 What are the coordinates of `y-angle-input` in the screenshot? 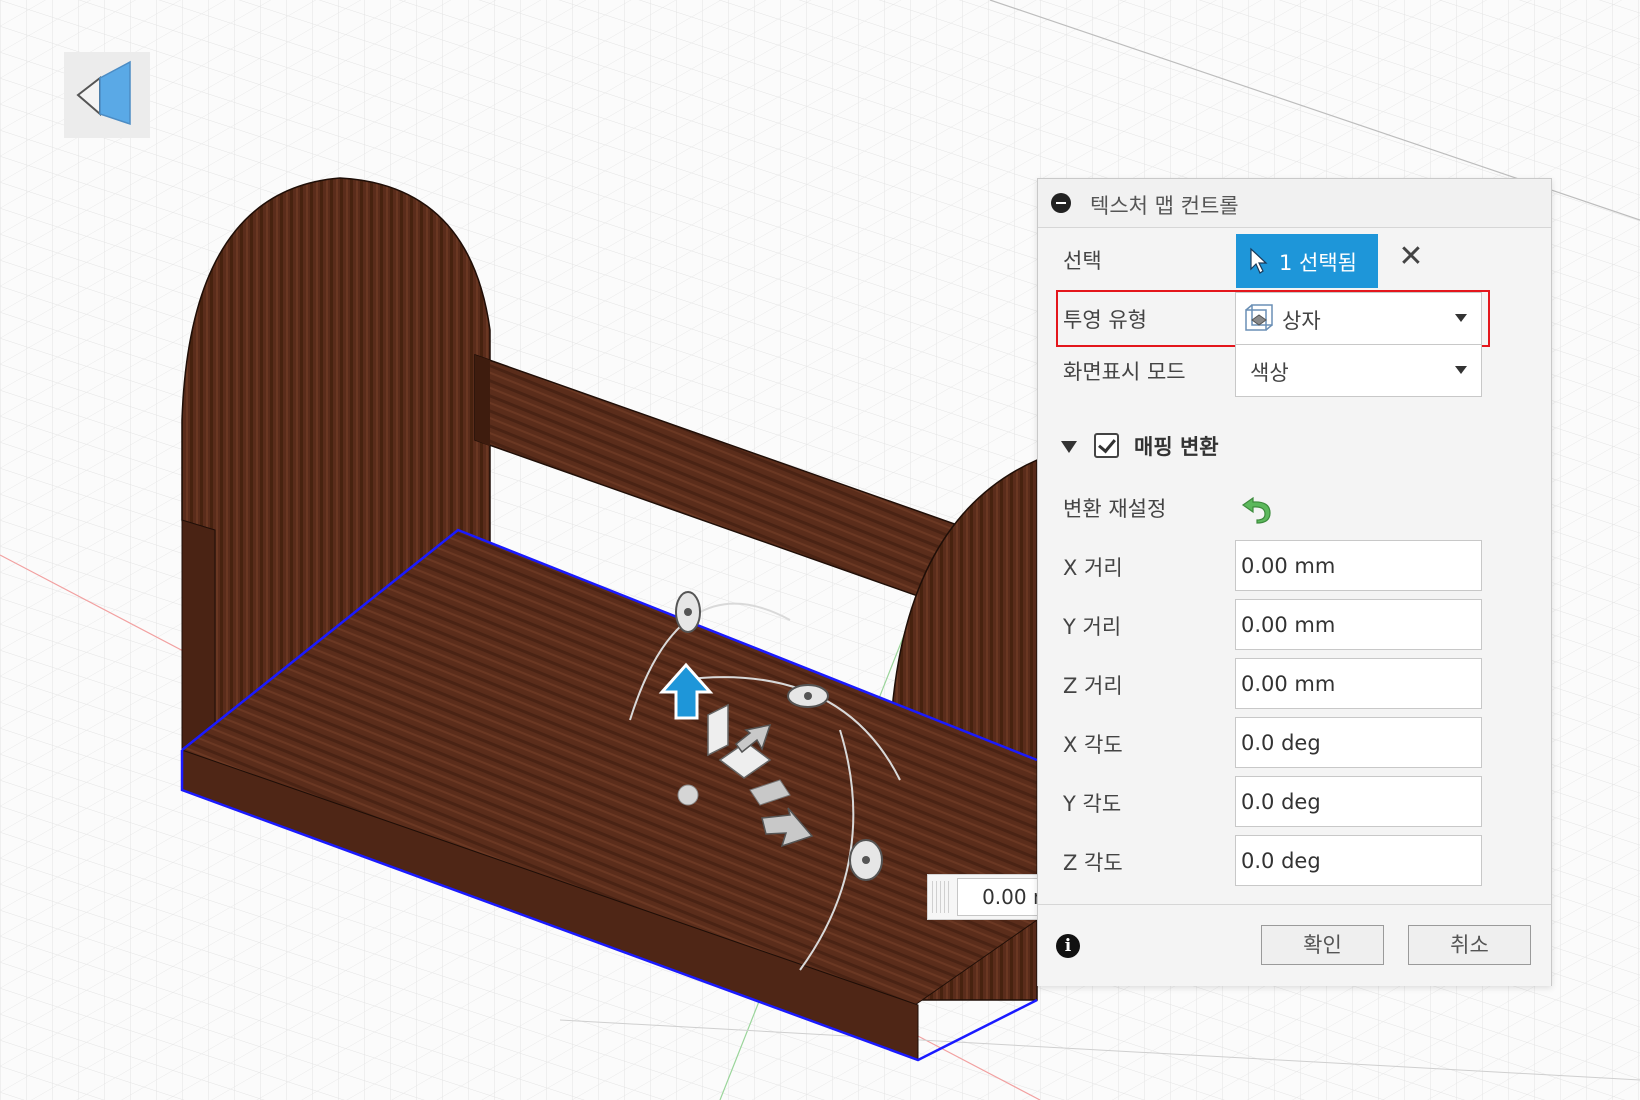 It's located at (1358, 801).